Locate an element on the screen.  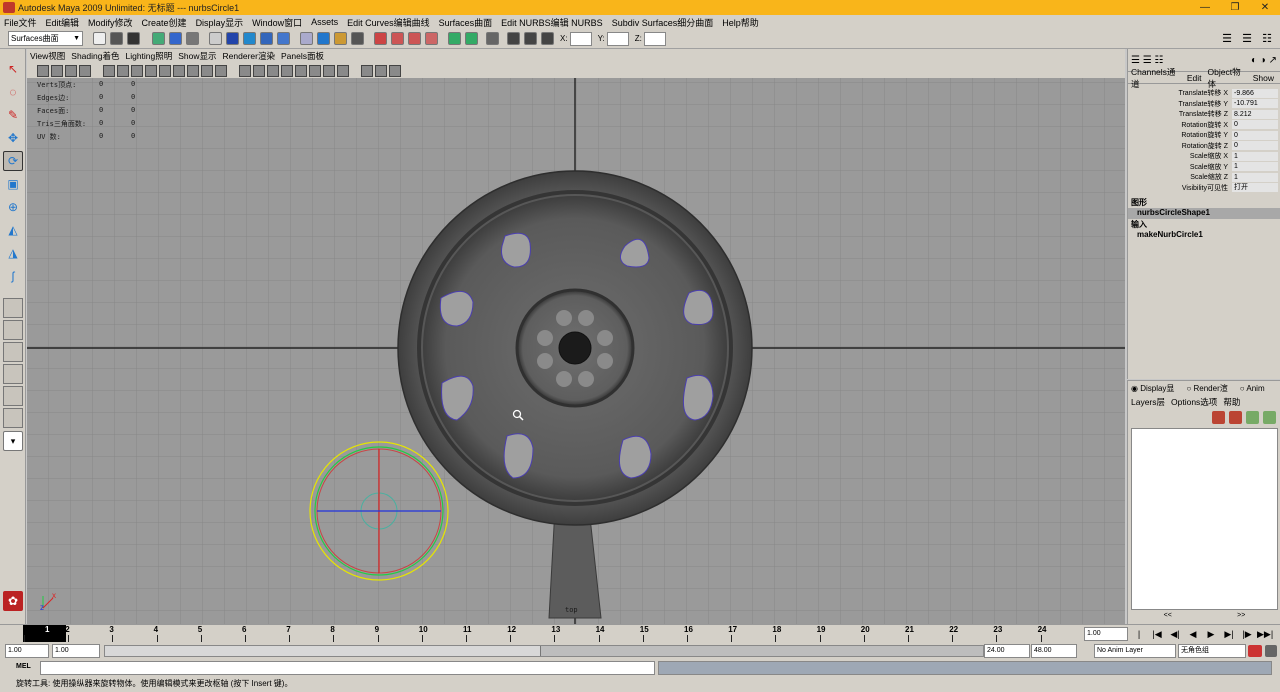
grid-toggle-icon is located at coordinates (109, 70).